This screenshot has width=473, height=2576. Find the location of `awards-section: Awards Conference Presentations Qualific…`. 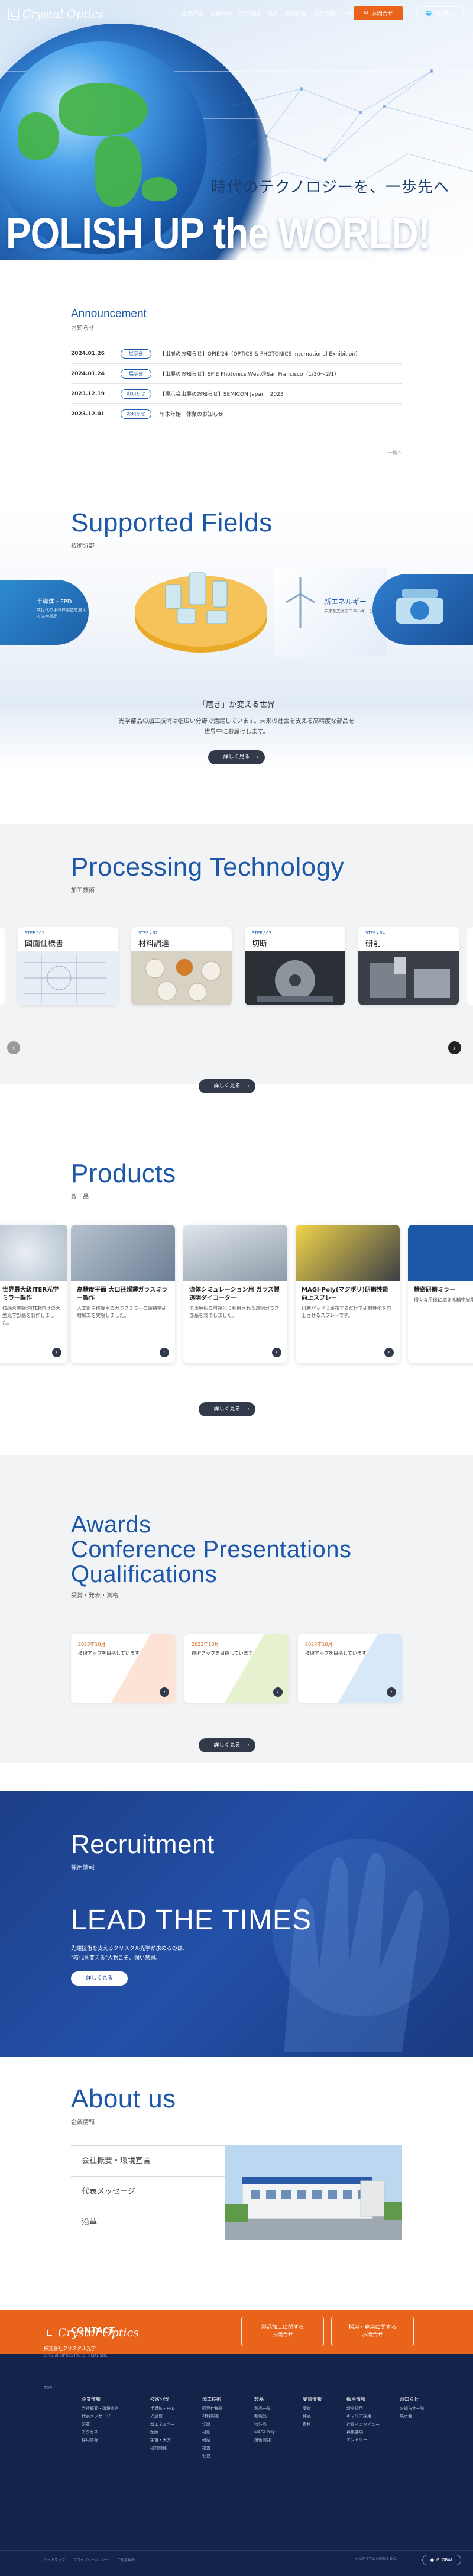

awards-section: Awards Conference Presentations Qualific… is located at coordinates (237, 1609).